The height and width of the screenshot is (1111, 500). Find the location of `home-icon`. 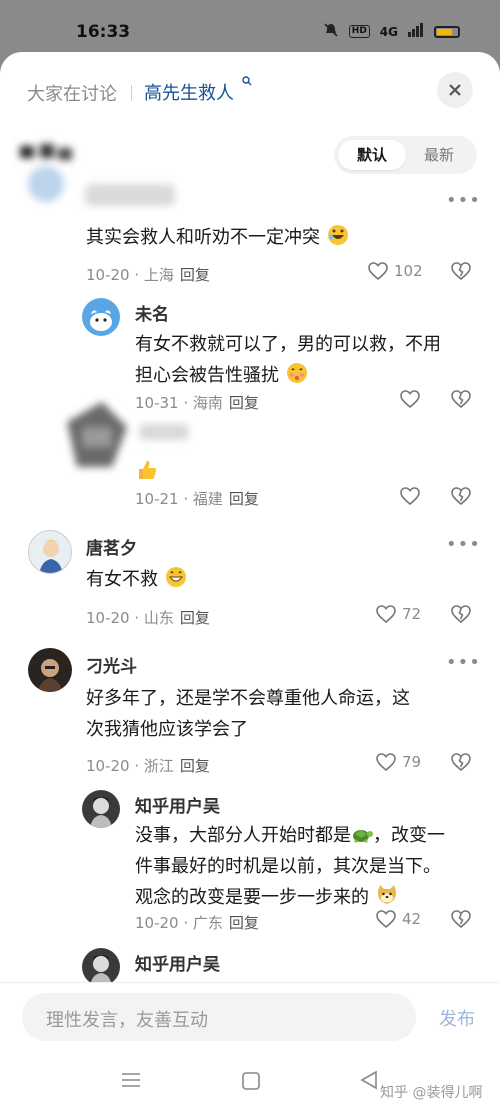

home-icon is located at coordinates (251, 1083).